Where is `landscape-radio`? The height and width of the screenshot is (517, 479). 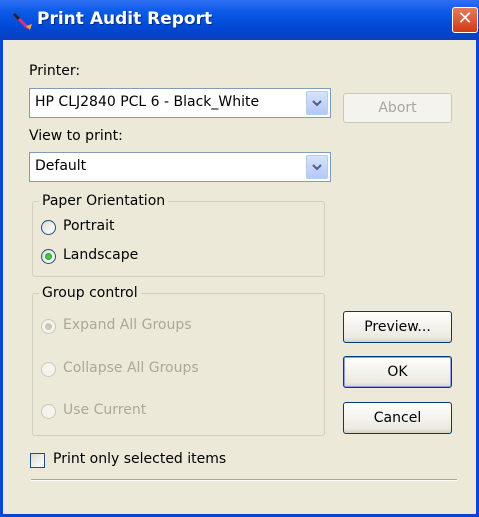
landscape-radio is located at coordinates (48, 256).